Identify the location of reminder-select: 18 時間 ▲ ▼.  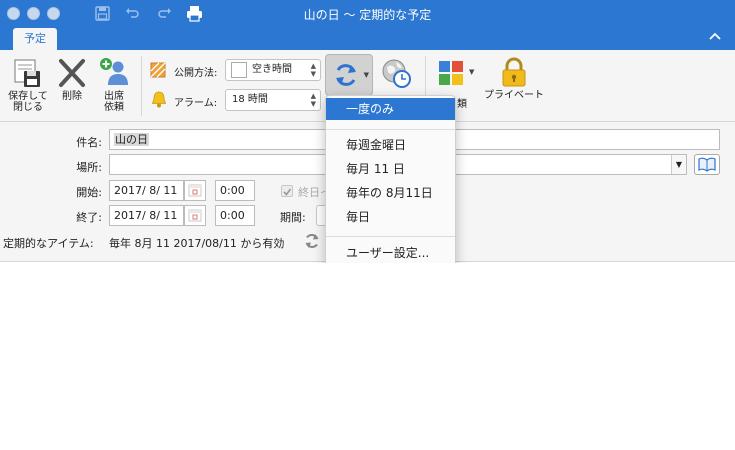
(273, 100).